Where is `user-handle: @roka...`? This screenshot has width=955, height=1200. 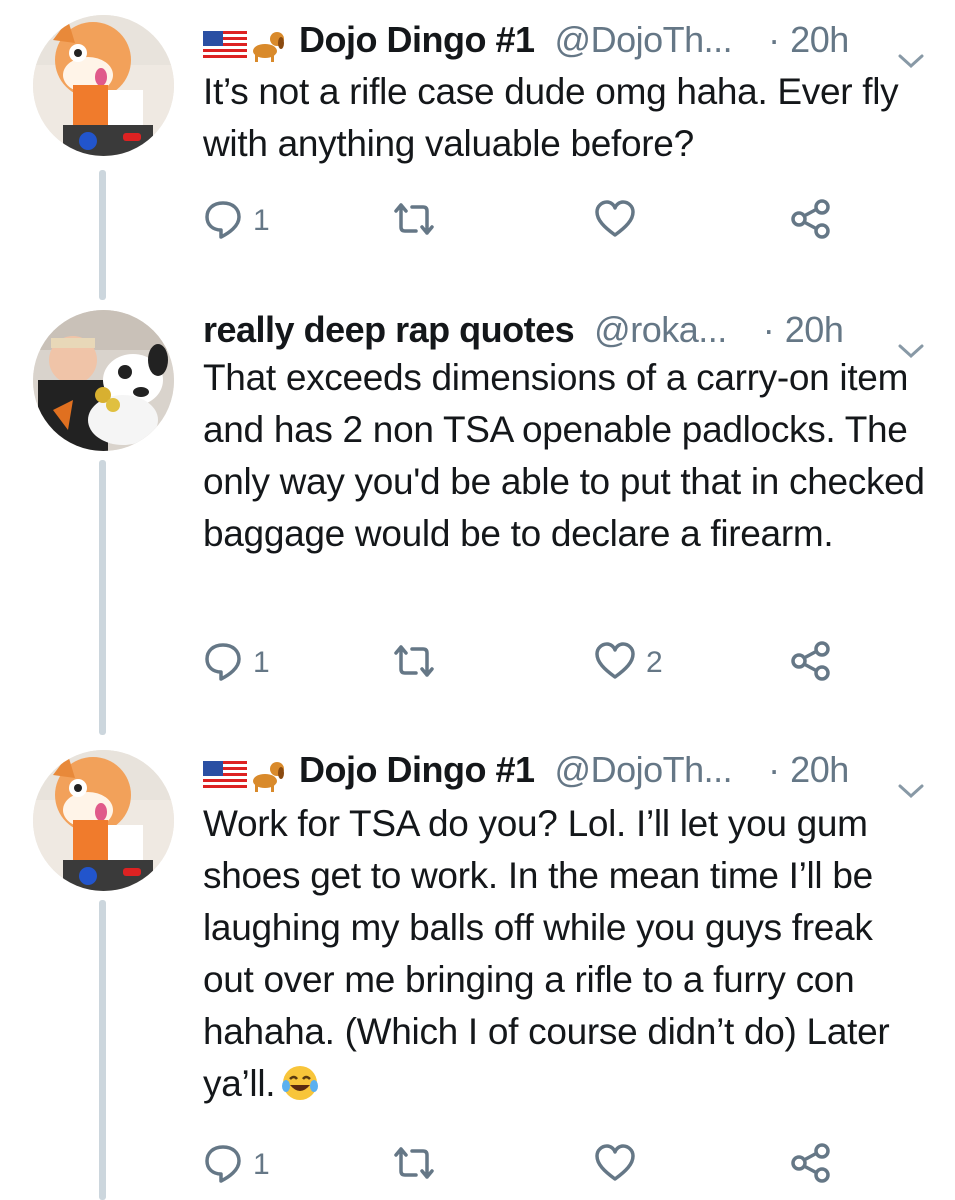 user-handle: @roka... is located at coordinates (660, 329).